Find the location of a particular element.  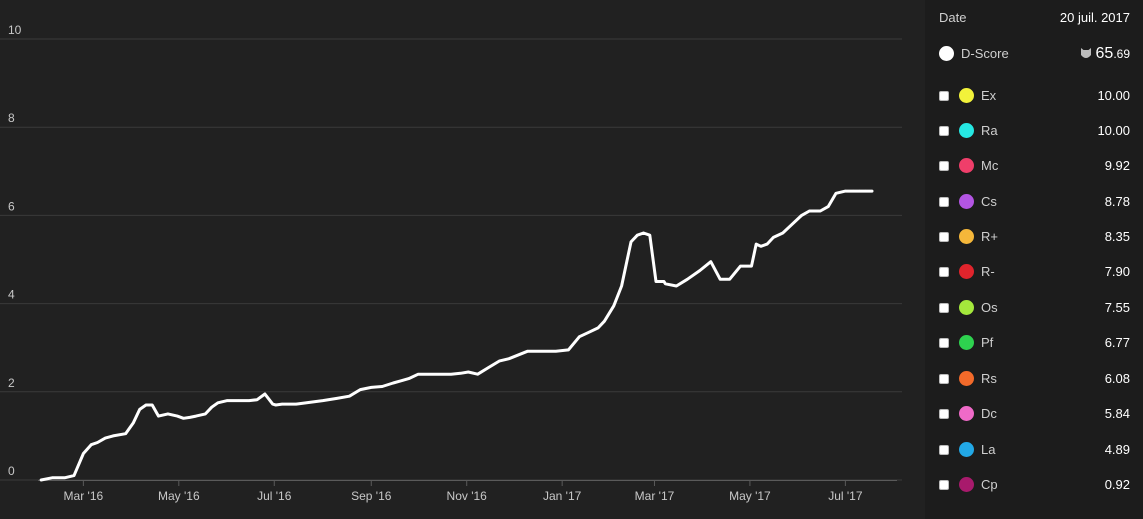

category-label: Os is located at coordinates (989, 307).